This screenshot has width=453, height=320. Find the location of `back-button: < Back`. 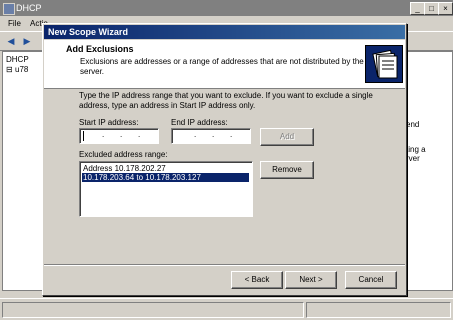

back-button: < Back is located at coordinates (257, 280).